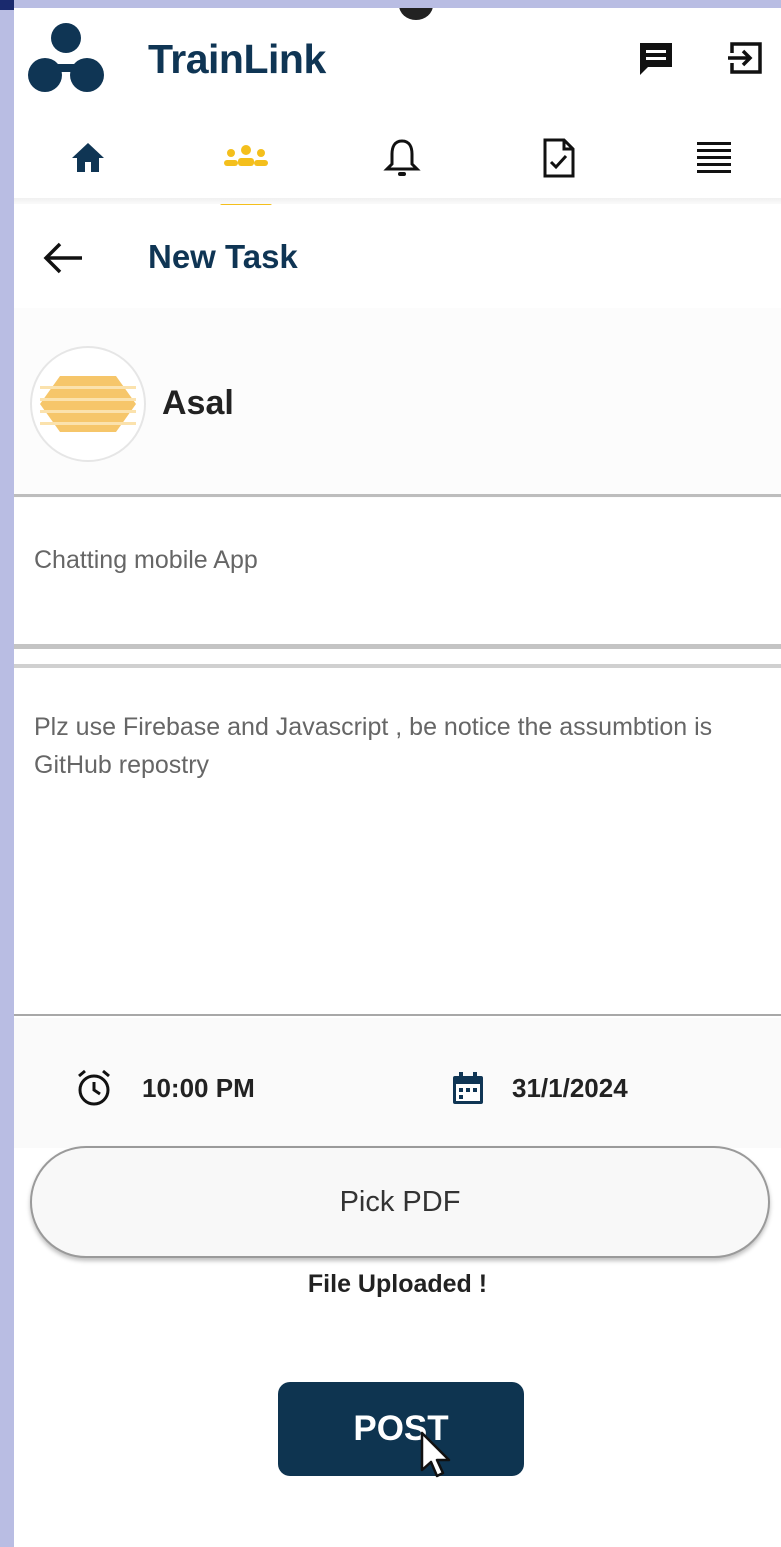 The height and width of the screenshot is (1547, 781). What do you see at coordinates (746, 58) in the screenshot?
I see `logout-icon` at bounding box center [746, 58].